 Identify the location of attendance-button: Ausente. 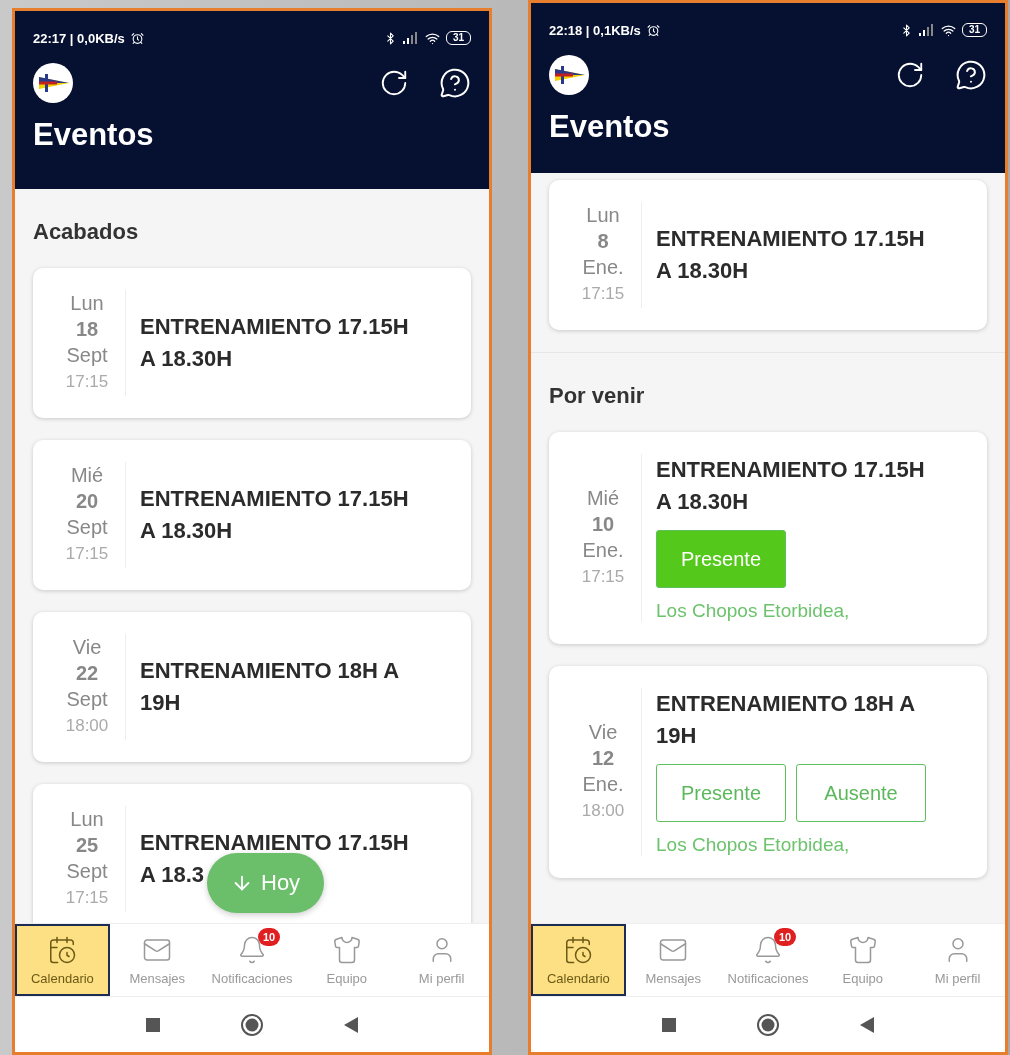
(861, 793).